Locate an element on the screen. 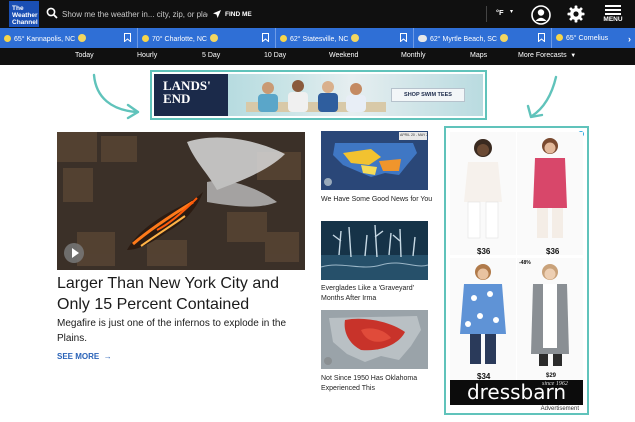  location-item: 70° Charlotte, NC is located at coordinates (207, 38).